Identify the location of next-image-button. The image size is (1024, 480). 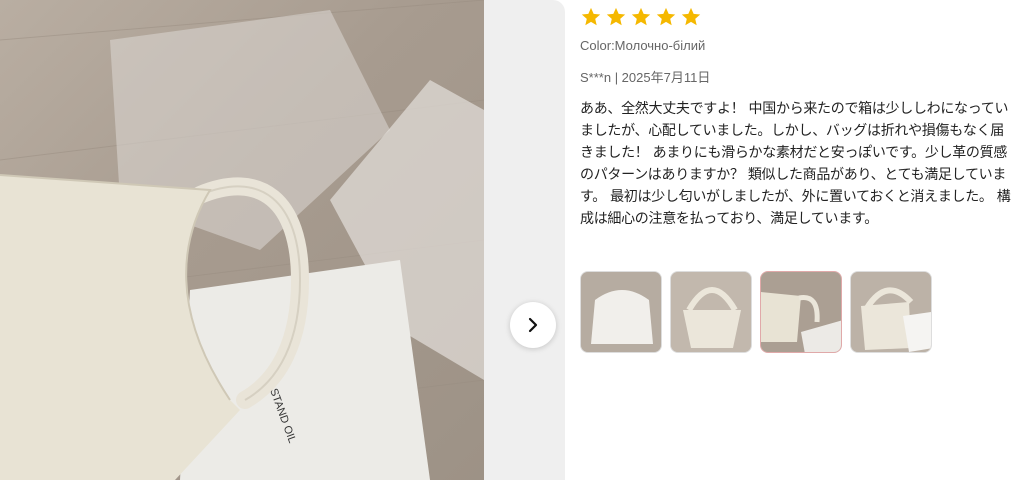
(533, 325).